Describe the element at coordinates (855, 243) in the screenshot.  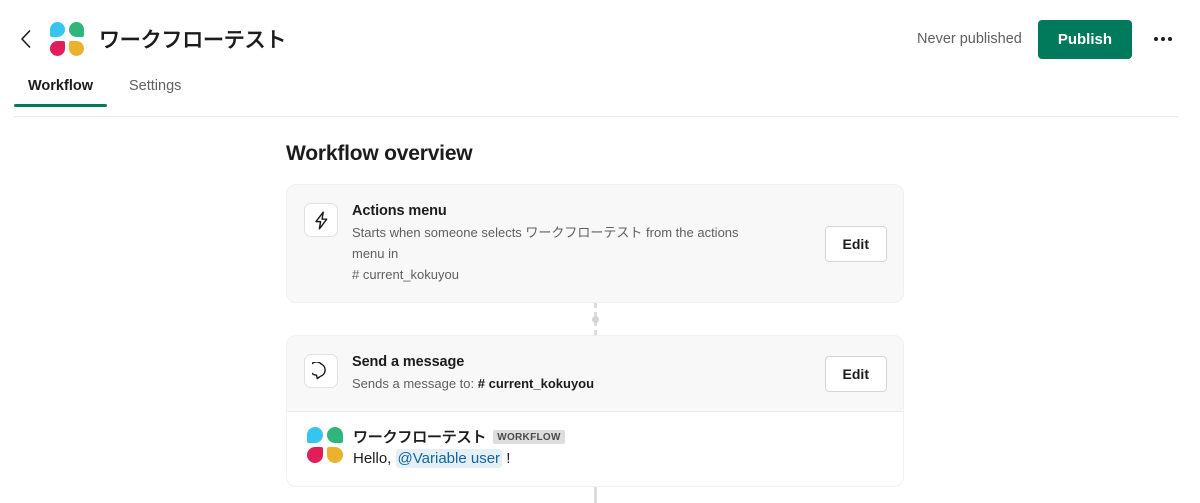
I see `edit-trigger-button: Edit` at that location.